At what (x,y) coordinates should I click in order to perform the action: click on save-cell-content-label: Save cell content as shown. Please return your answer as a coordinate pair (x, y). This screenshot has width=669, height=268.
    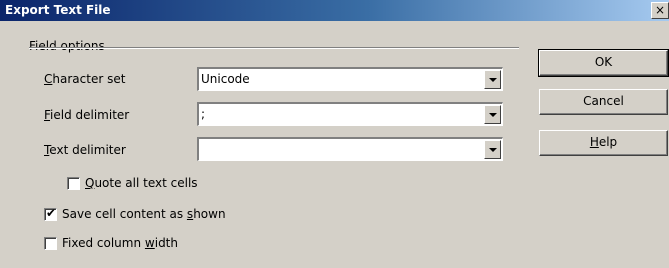
    Looking at the image, I should click on (144, 214).